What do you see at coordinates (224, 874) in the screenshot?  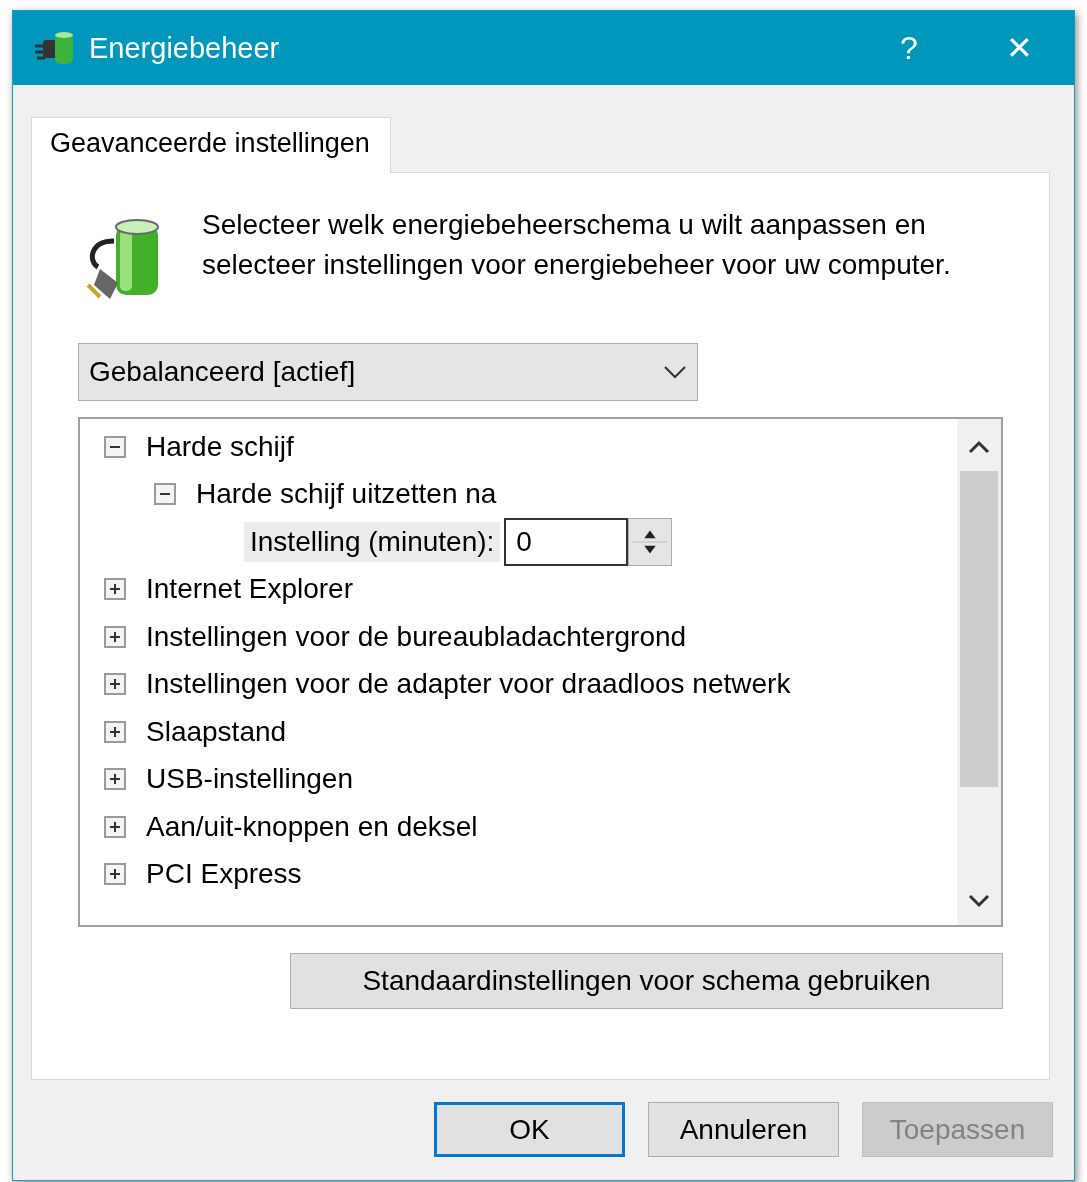 I see `tree-item: PCI Express` at bounding box center [224, 874].